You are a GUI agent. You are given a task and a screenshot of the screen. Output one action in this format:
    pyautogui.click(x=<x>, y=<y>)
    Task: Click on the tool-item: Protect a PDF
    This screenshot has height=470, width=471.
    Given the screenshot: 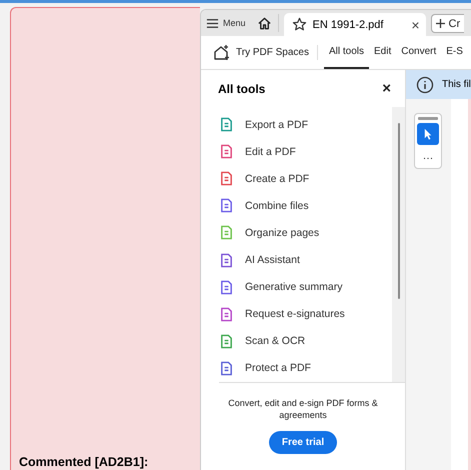 What is the action you would take?
    pyautogui.click(x=305, y=368)
    